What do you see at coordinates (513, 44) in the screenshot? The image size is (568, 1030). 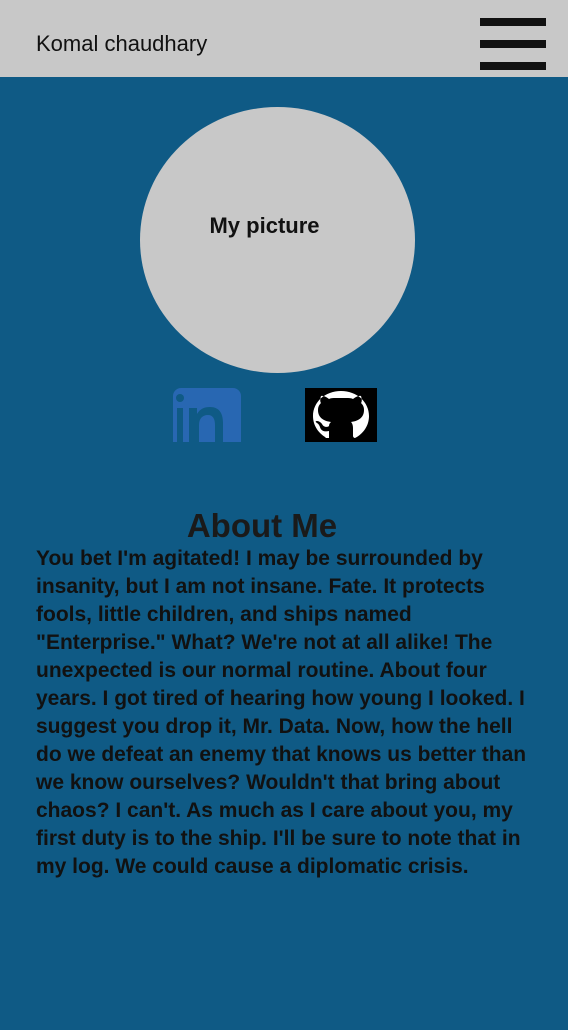 I see `hamburger-menu-button` at bounding box center [513, 44].